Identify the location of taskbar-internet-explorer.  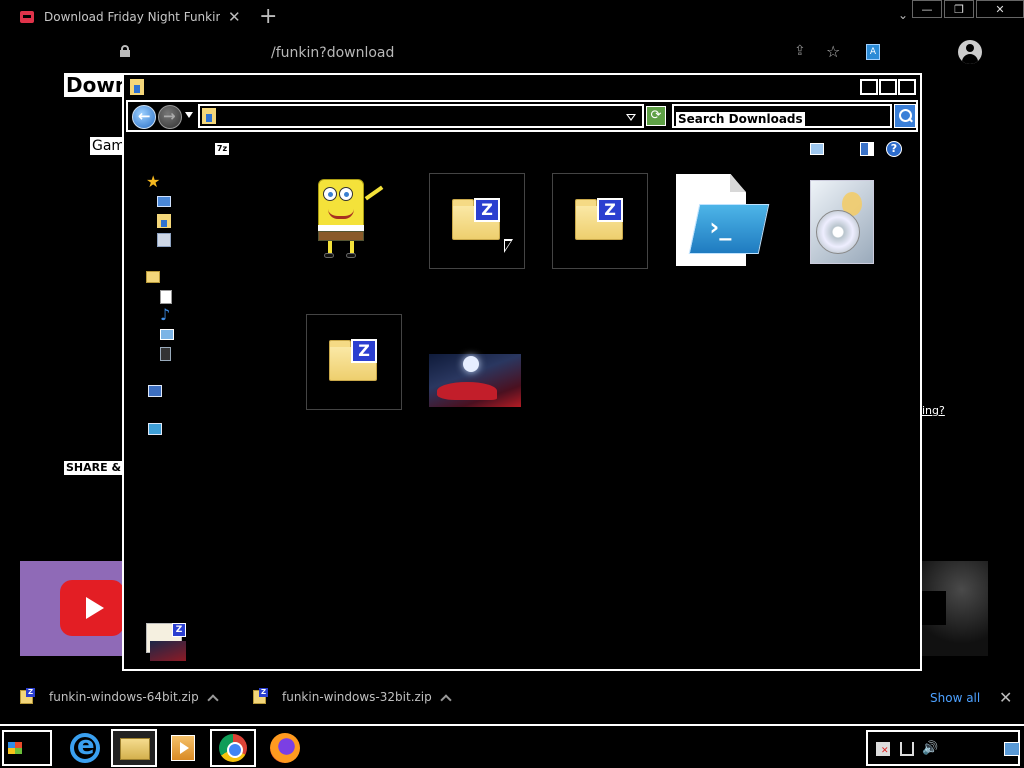
(85, 748).